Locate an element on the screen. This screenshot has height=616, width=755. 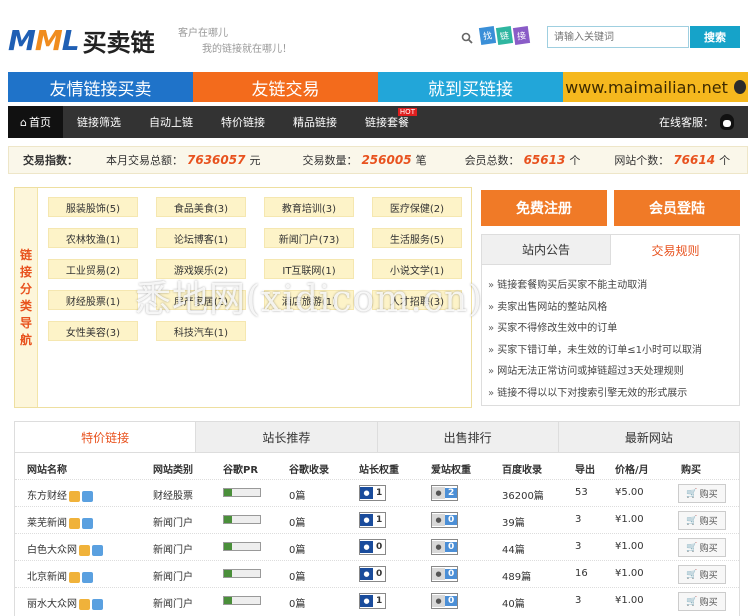
online-service: 在线客服： is located at coordinates (703, 122).